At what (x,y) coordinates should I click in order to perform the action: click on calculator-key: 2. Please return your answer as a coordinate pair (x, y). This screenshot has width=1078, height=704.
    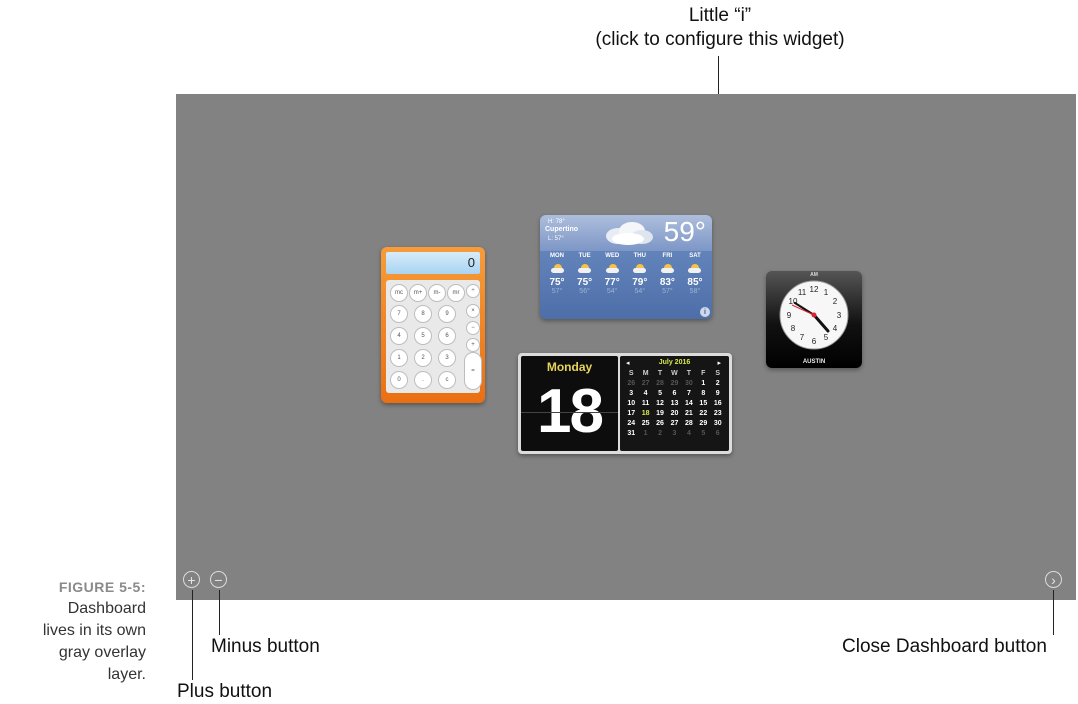
    Looking at the image, I should click on (423, 358).